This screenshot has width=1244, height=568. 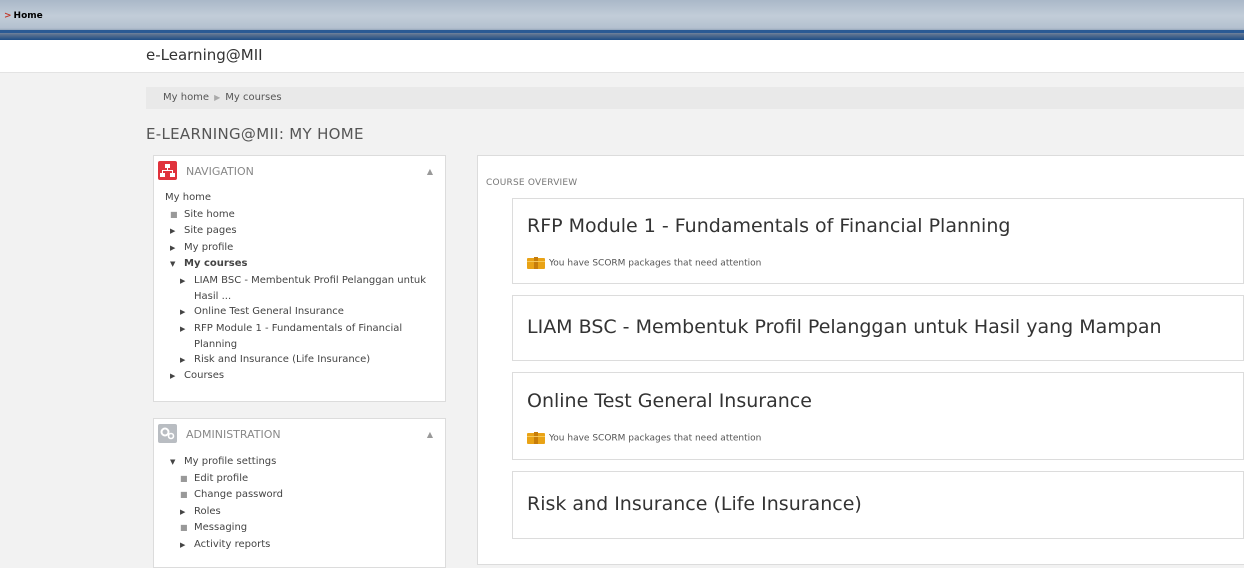 What do you see at coordinates (255, 134) in the screenshot?
I see `page-title: E-LEARNING@MII: MY HOME` at bounding box center [255, 134].